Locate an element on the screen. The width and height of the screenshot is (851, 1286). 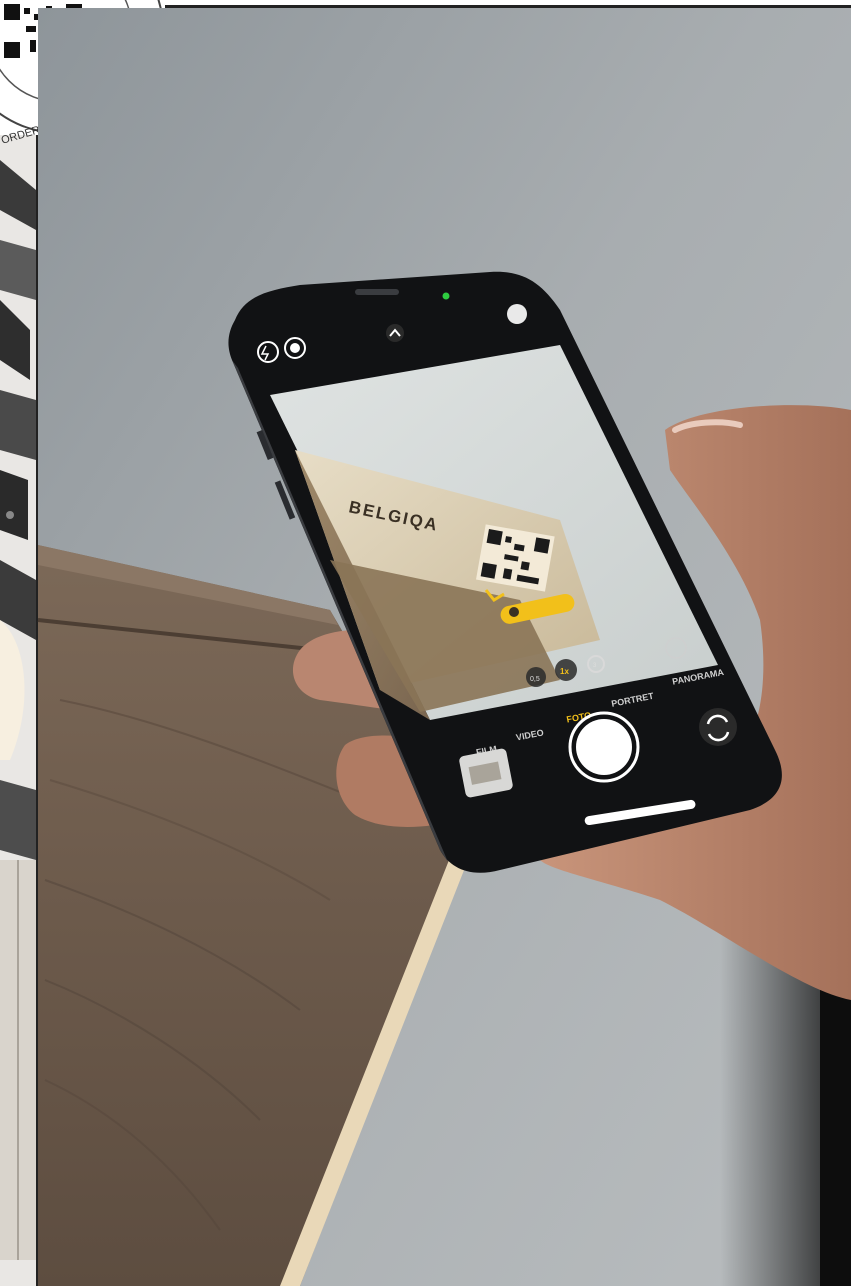
svg-text: 1x is located at coordinates (564, 671).